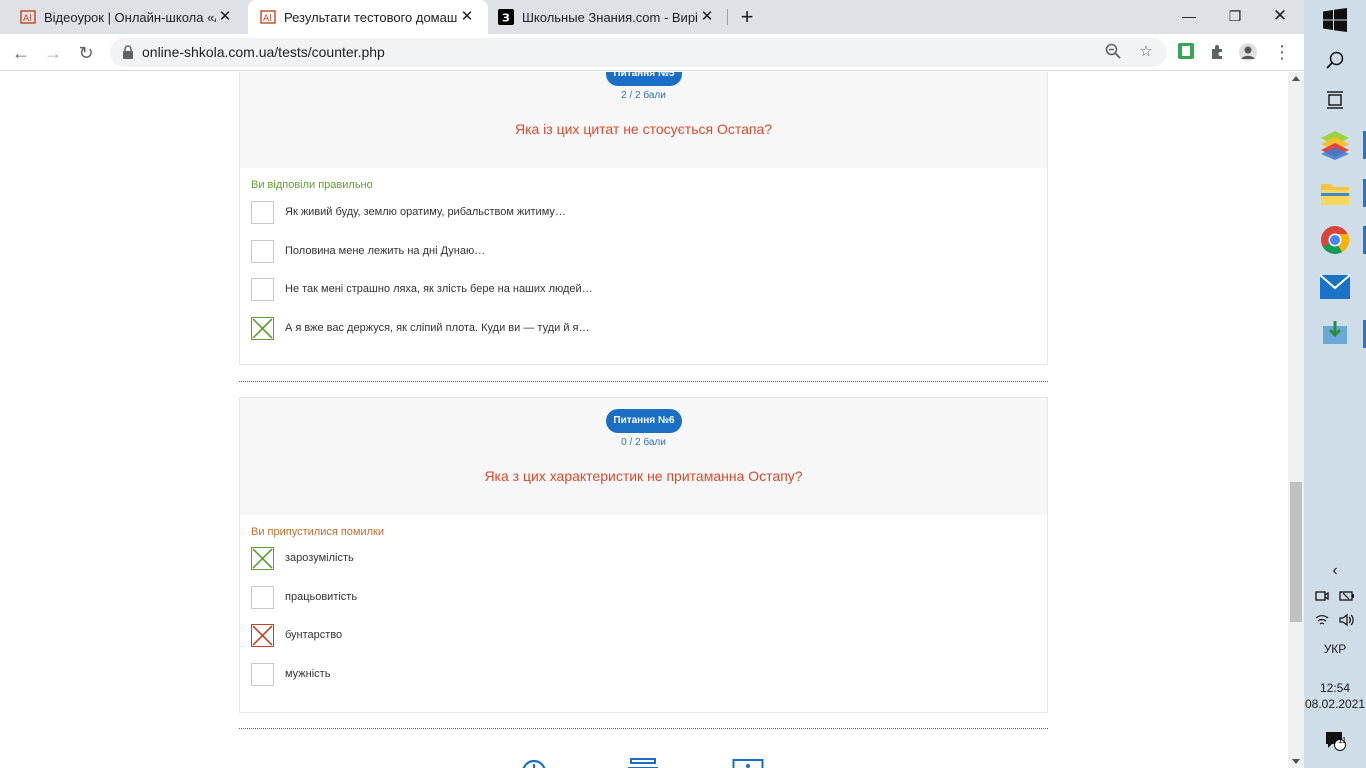 The height and width of the screenshot is (768, 1366). Describe the element at coordinates (1335, 100) in the screenshot. I see `task-view-icon` at that location.